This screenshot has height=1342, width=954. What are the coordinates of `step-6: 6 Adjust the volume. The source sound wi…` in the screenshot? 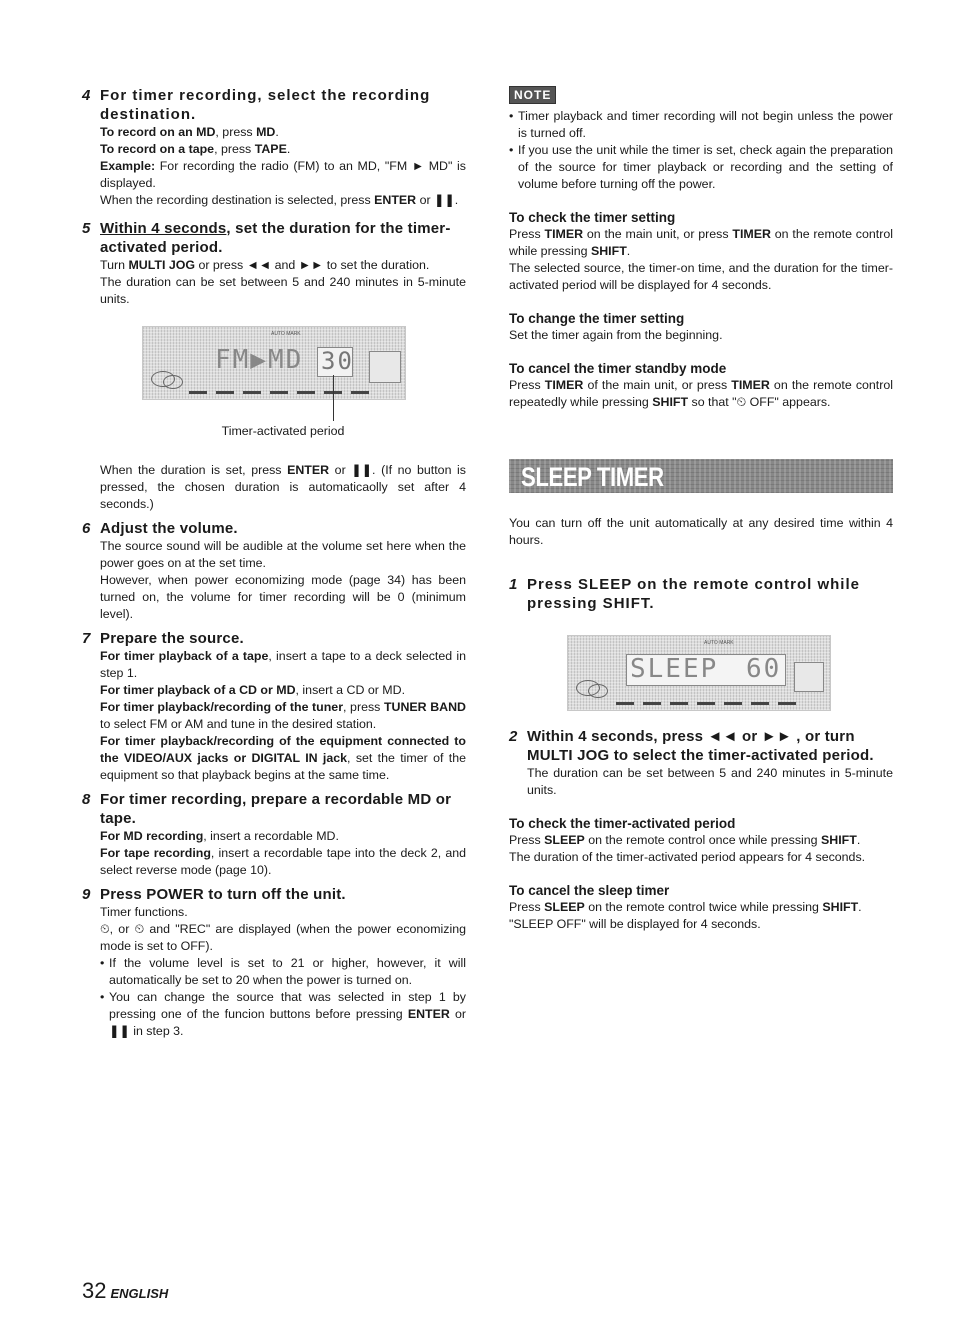 It's located at (274, 571).